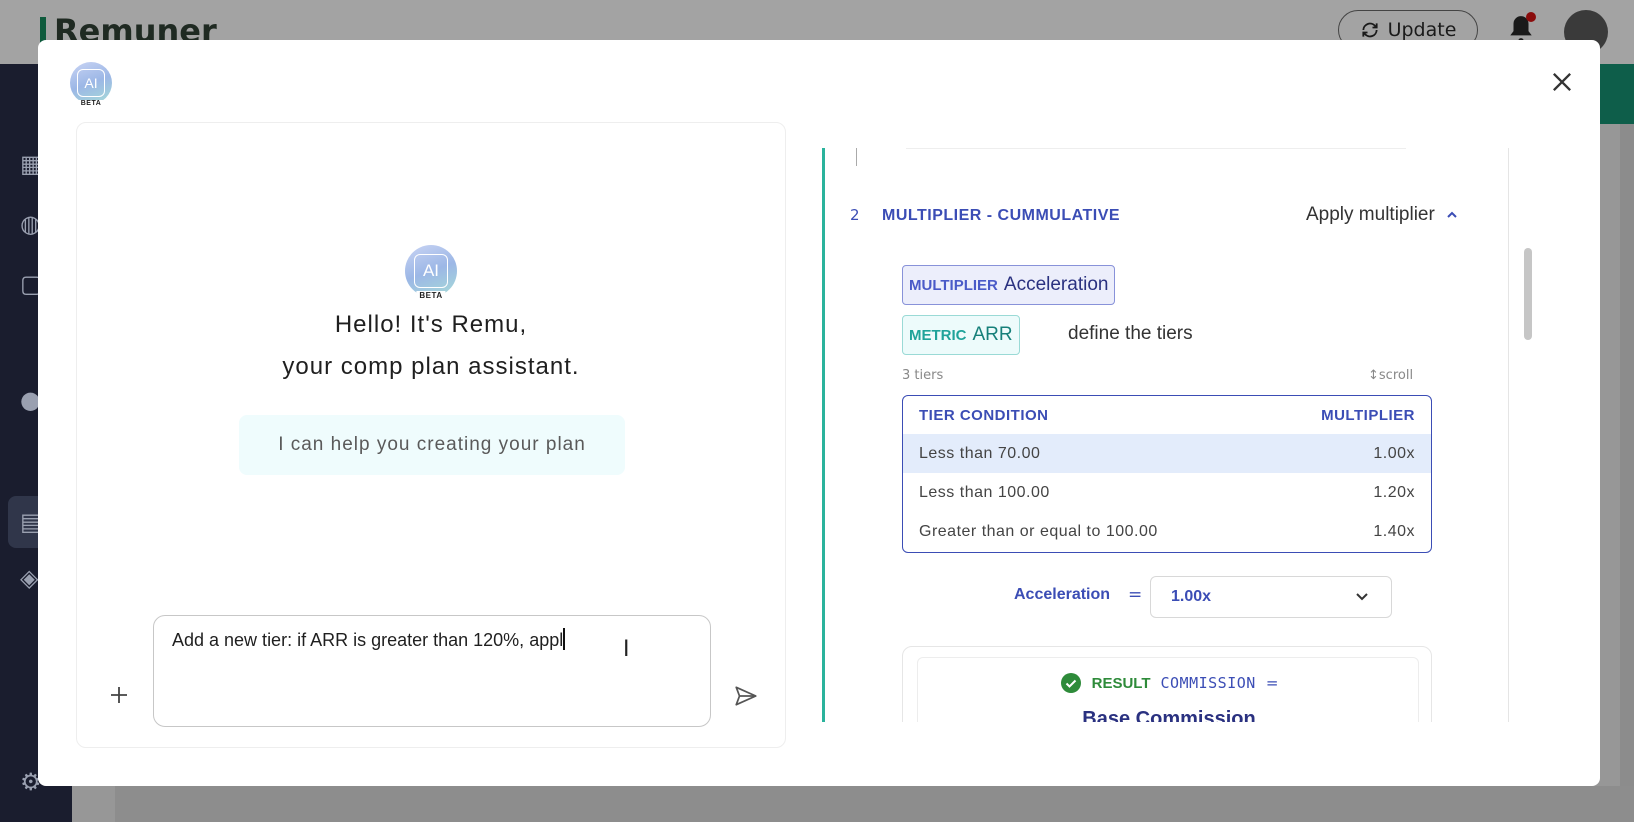 Image resolution: width=1634 pixels, height=822 pixels. Describe the element at coordinates (431, 366) in the screenshot. I see `greeting-line-2: your comp plan assistant.` at that location.